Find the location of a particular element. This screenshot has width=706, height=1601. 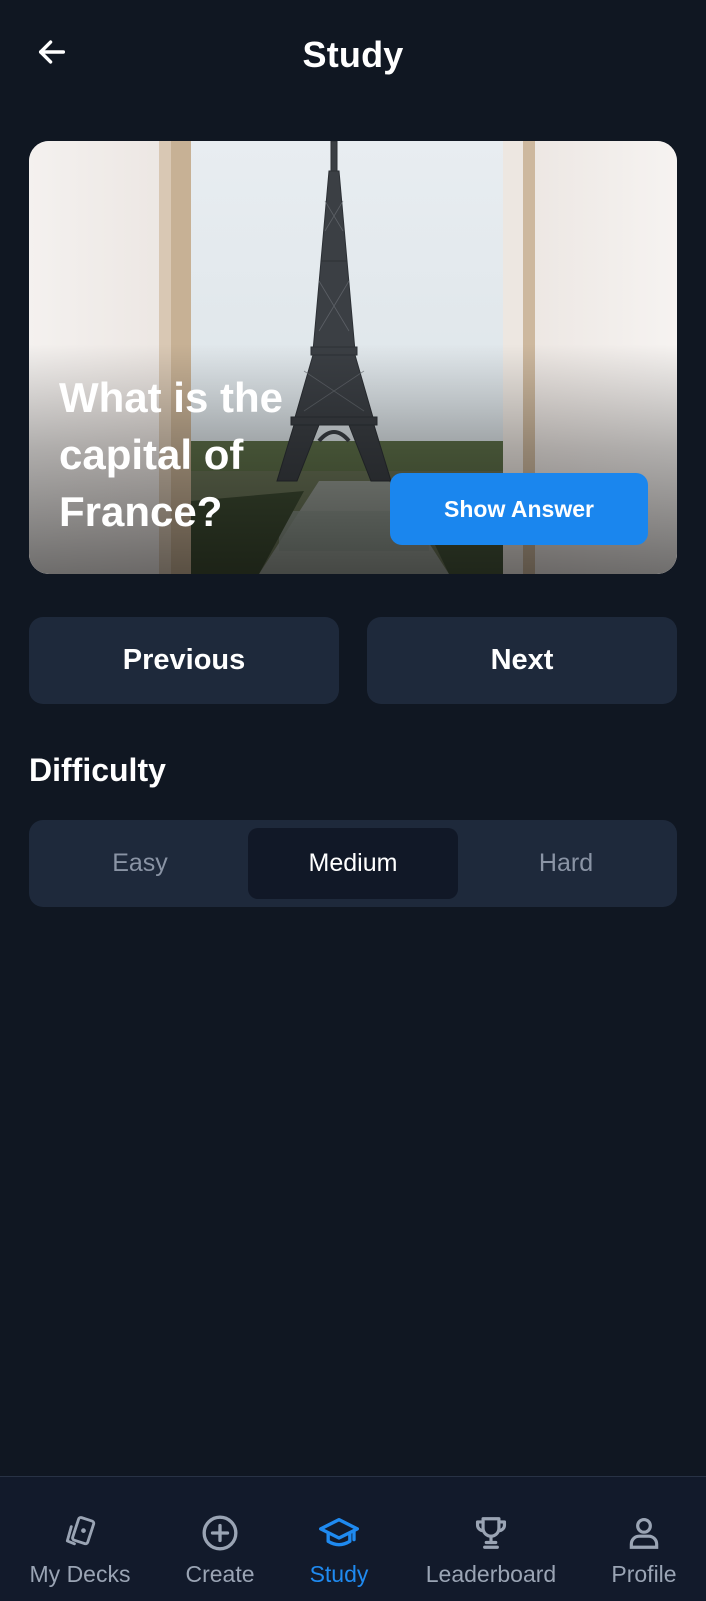

difficulty-selector: Easy Medium Hard is located at coordinates (353, 863).